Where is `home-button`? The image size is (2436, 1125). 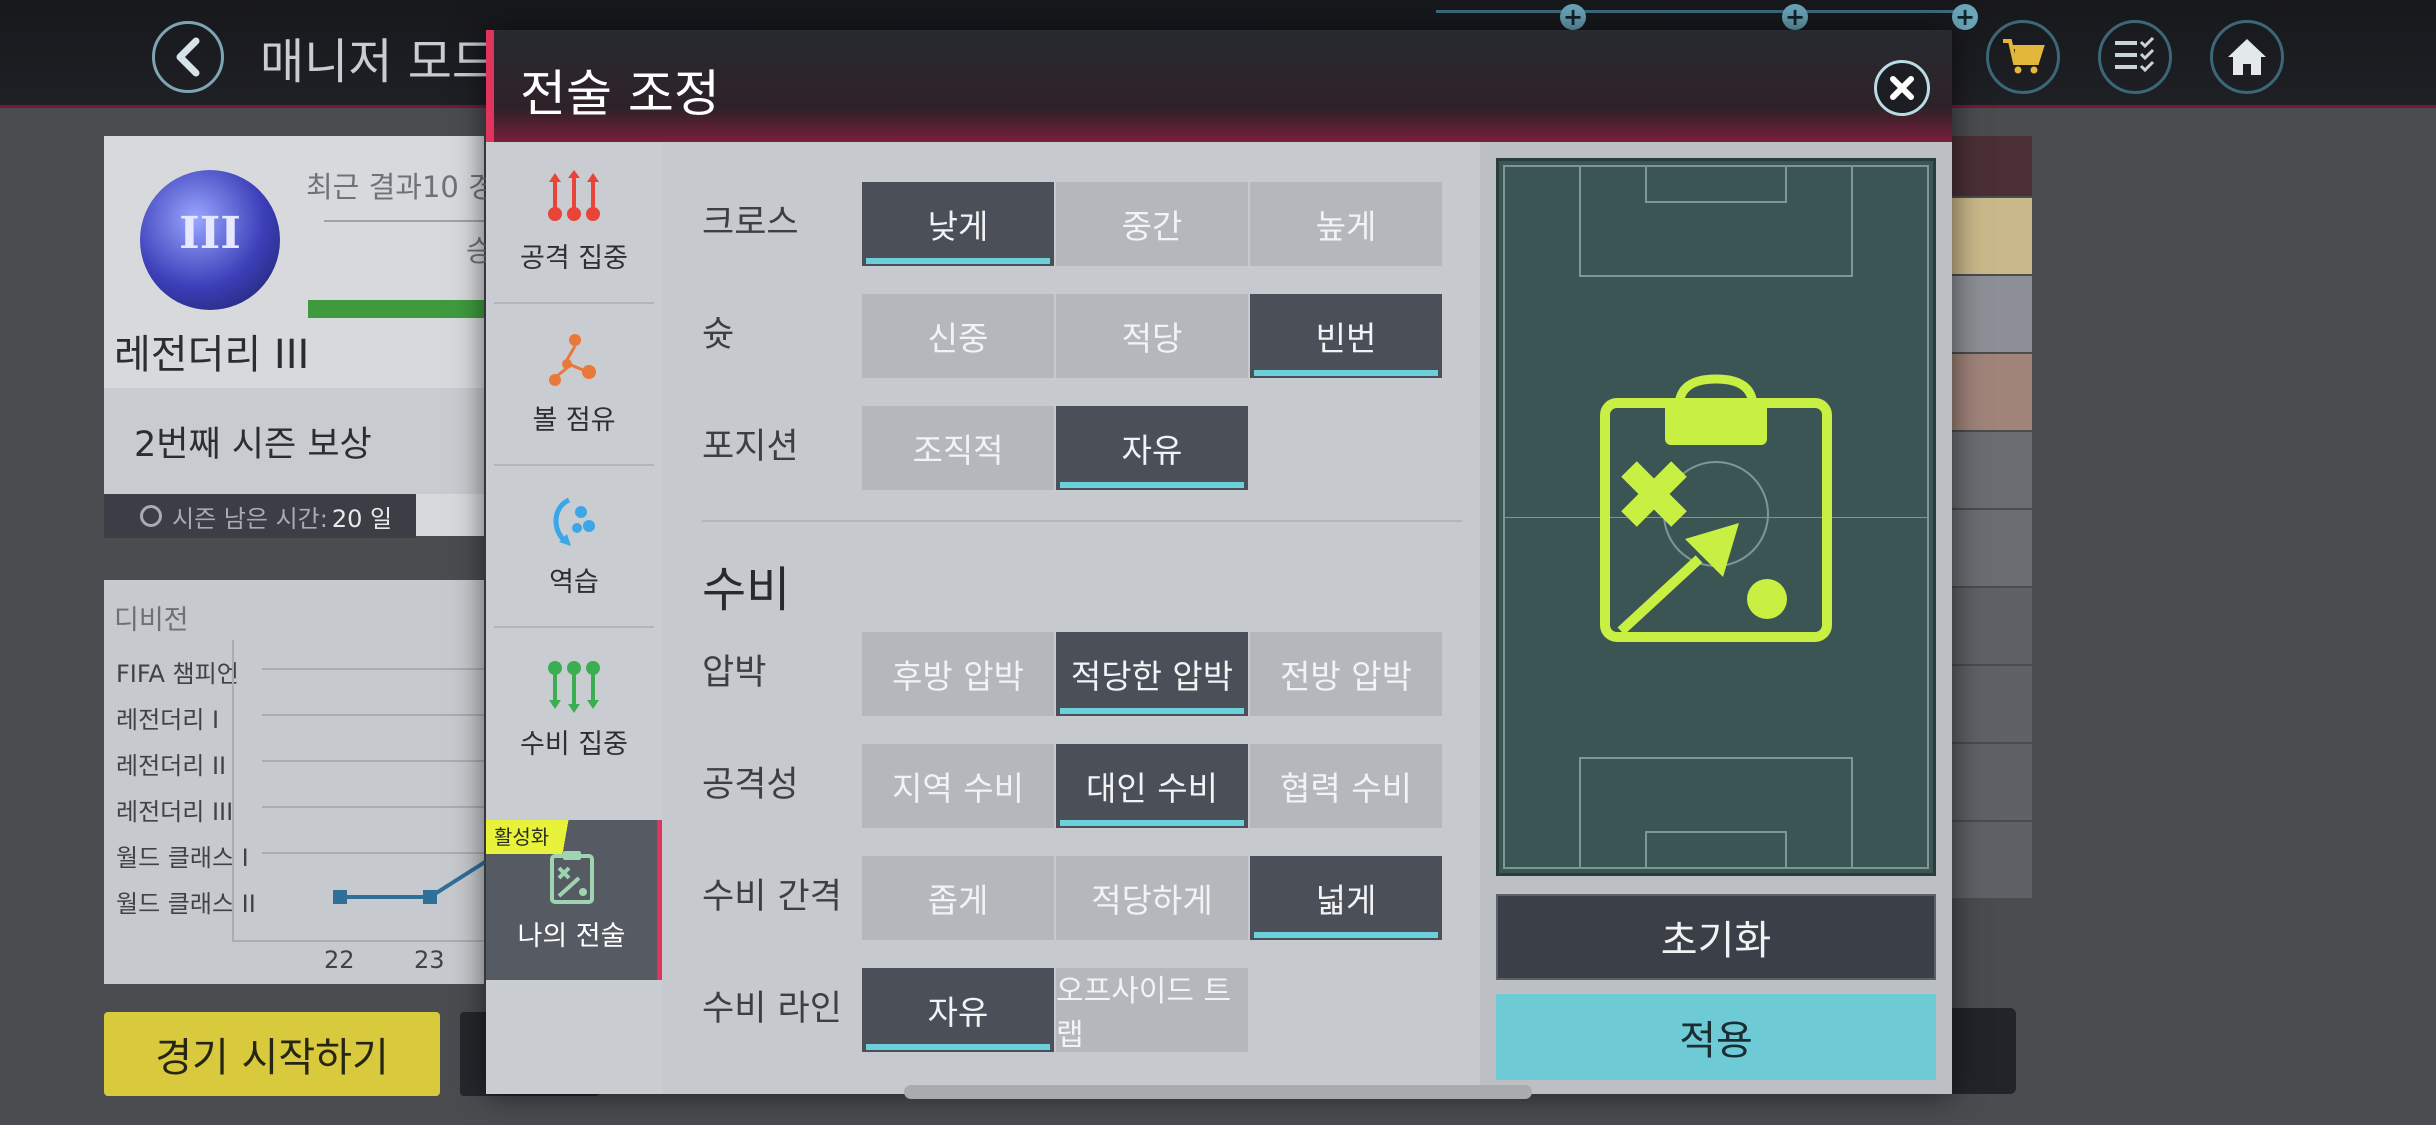 home-button is located at coordinates (2247, 57).